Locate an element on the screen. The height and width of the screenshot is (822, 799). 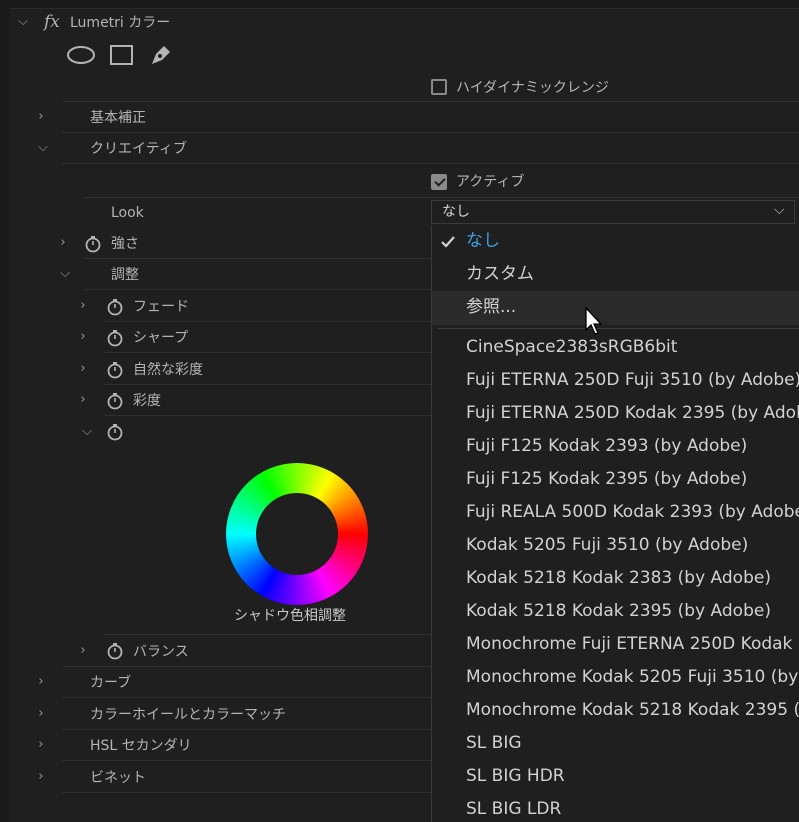
intensity-expand-chevron-icon: › is located at coordinates (63, 243).